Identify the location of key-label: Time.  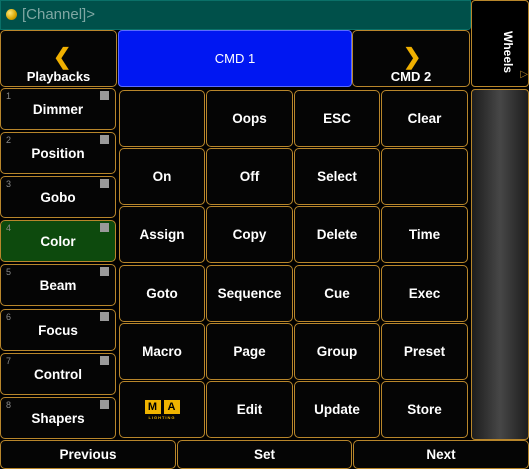
(424, 234).